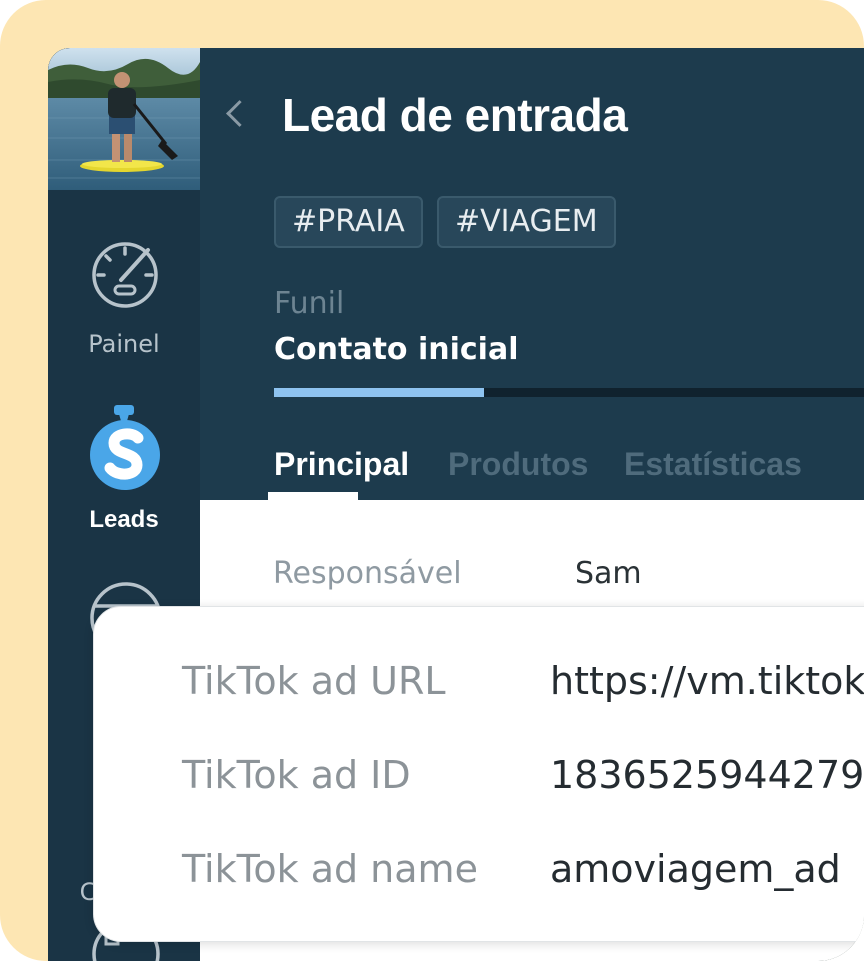 The image size is (864, 961). Describe the element at coordinates (124, 119) in the screenshot. I see `avatar` at that location.